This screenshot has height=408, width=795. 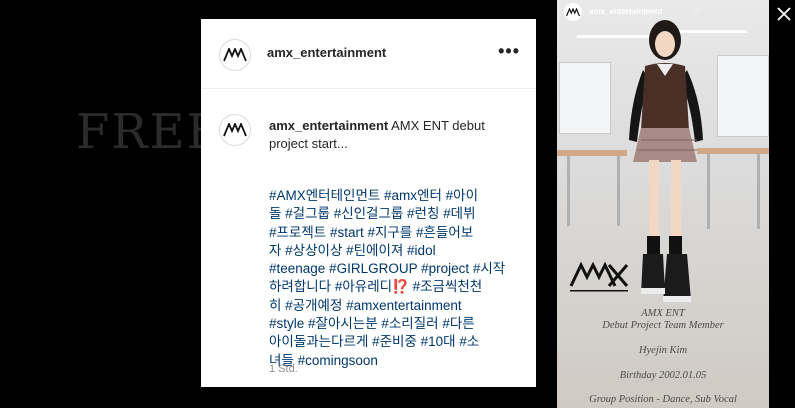 I want to click on story-username: amx_entertainment, so click(x=625, y=11).